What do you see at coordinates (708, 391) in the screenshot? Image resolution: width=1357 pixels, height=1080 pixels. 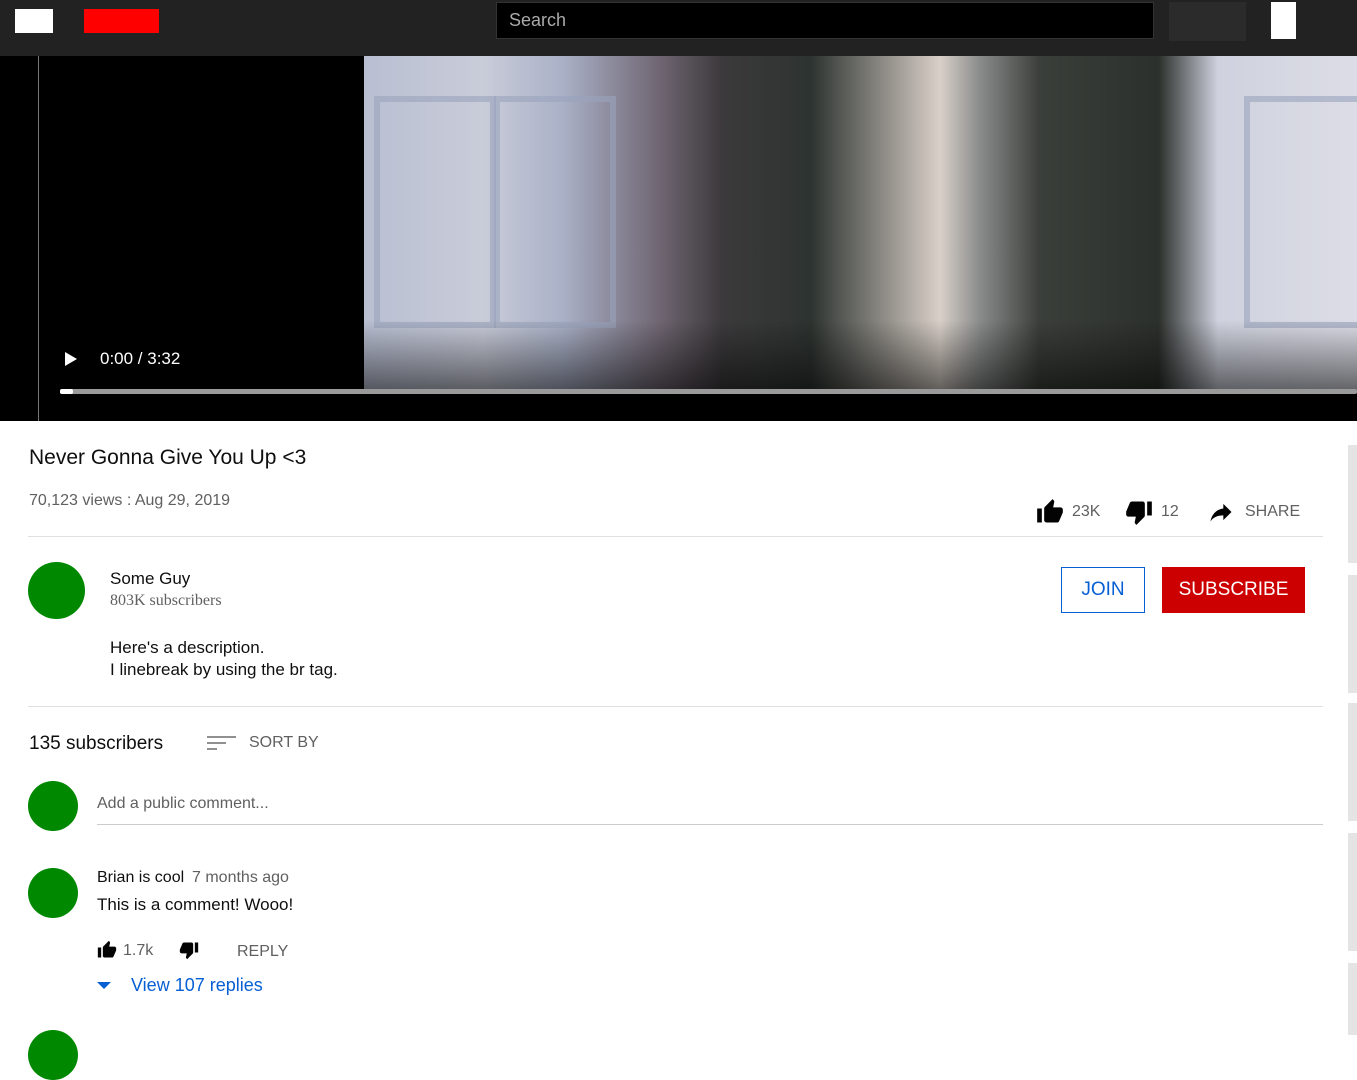 I see `progress-bar` at bounding box center [708, 391].